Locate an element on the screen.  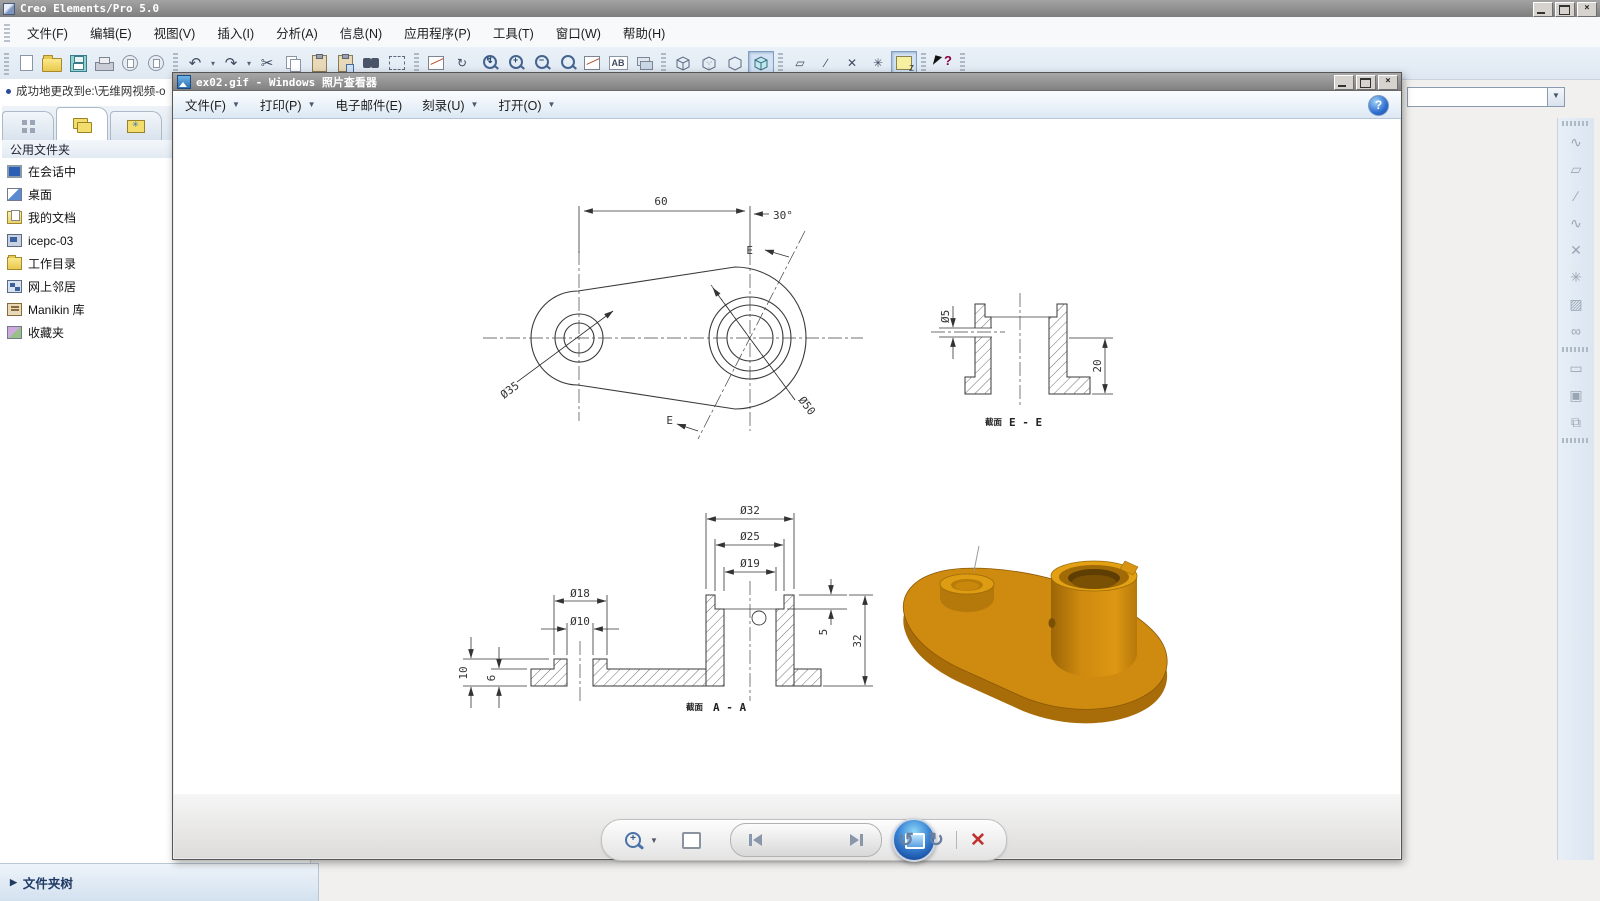
model-tree-icon is located at coordinates (28, 126).